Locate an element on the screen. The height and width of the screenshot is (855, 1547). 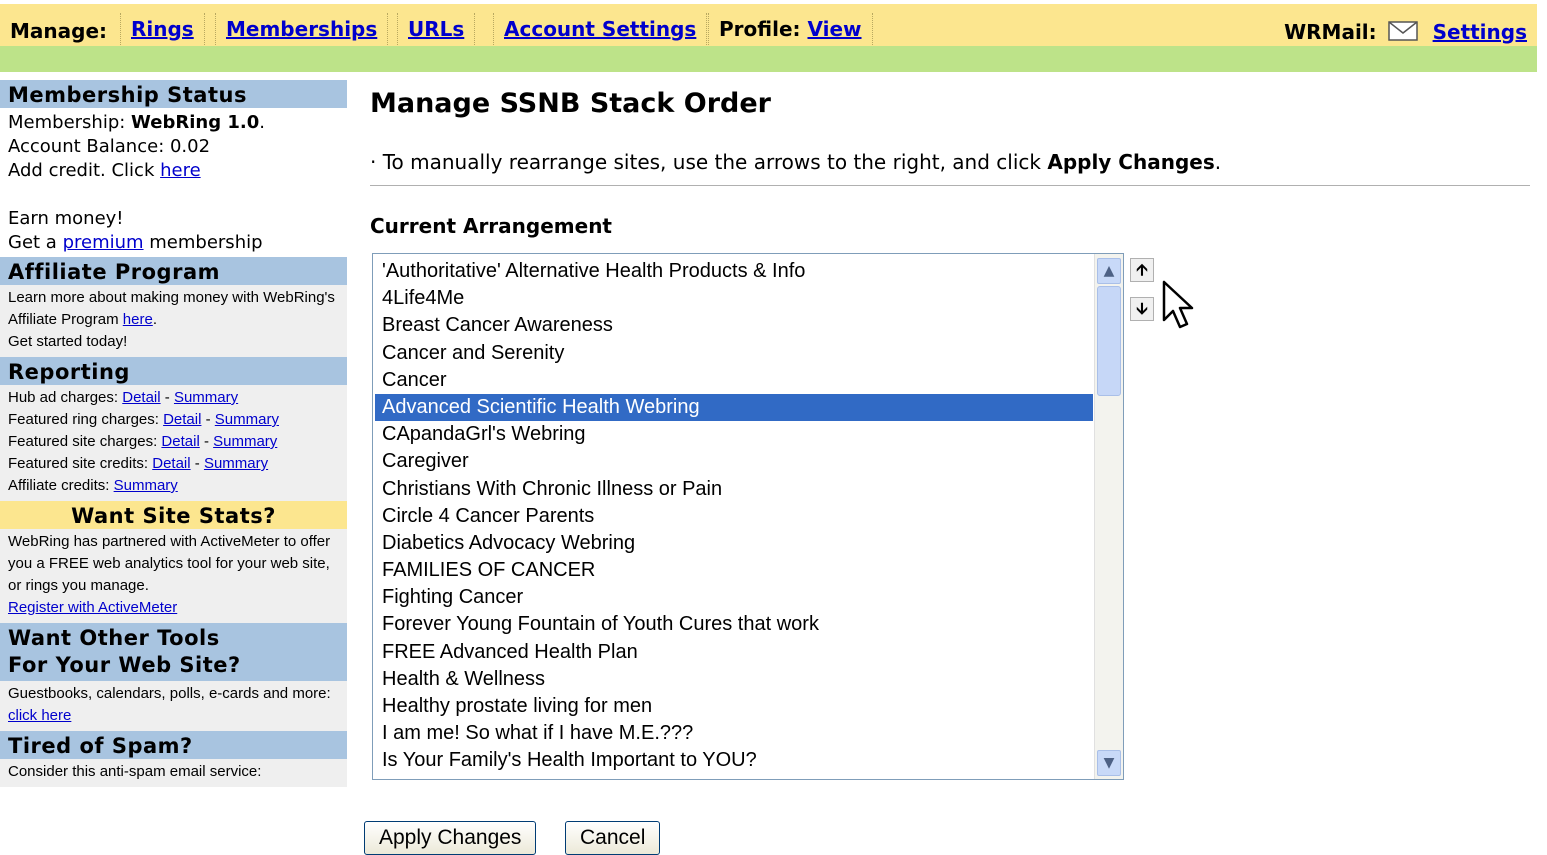
tab-rings-link: Rings is located at coordinates (162, 29).